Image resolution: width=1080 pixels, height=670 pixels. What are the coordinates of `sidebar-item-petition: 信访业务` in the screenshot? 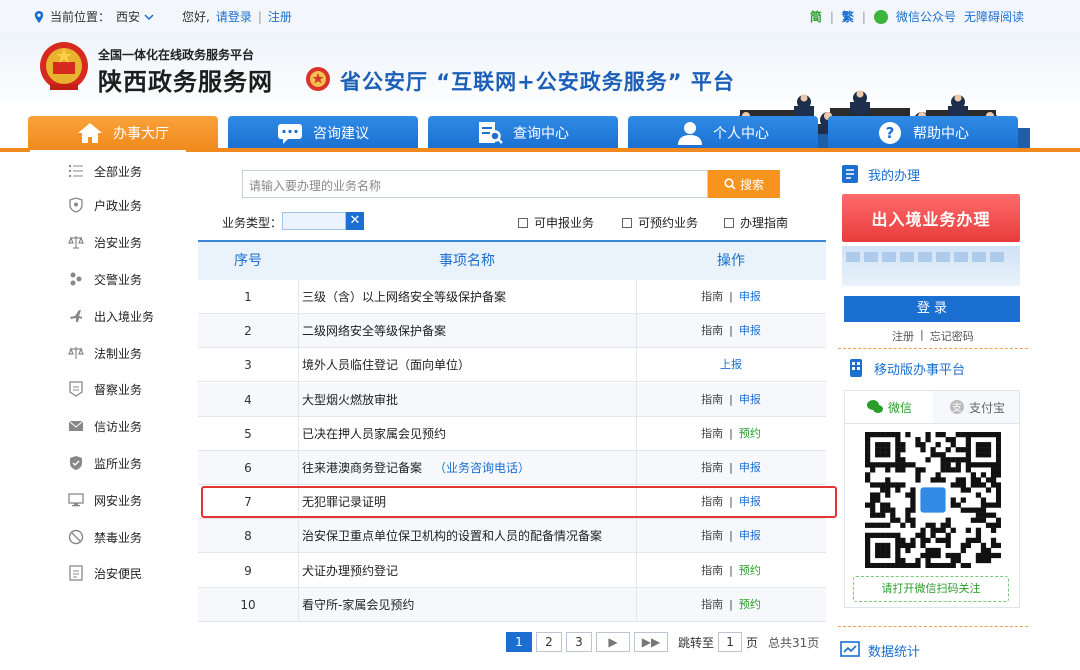 It's located at (105, 426).